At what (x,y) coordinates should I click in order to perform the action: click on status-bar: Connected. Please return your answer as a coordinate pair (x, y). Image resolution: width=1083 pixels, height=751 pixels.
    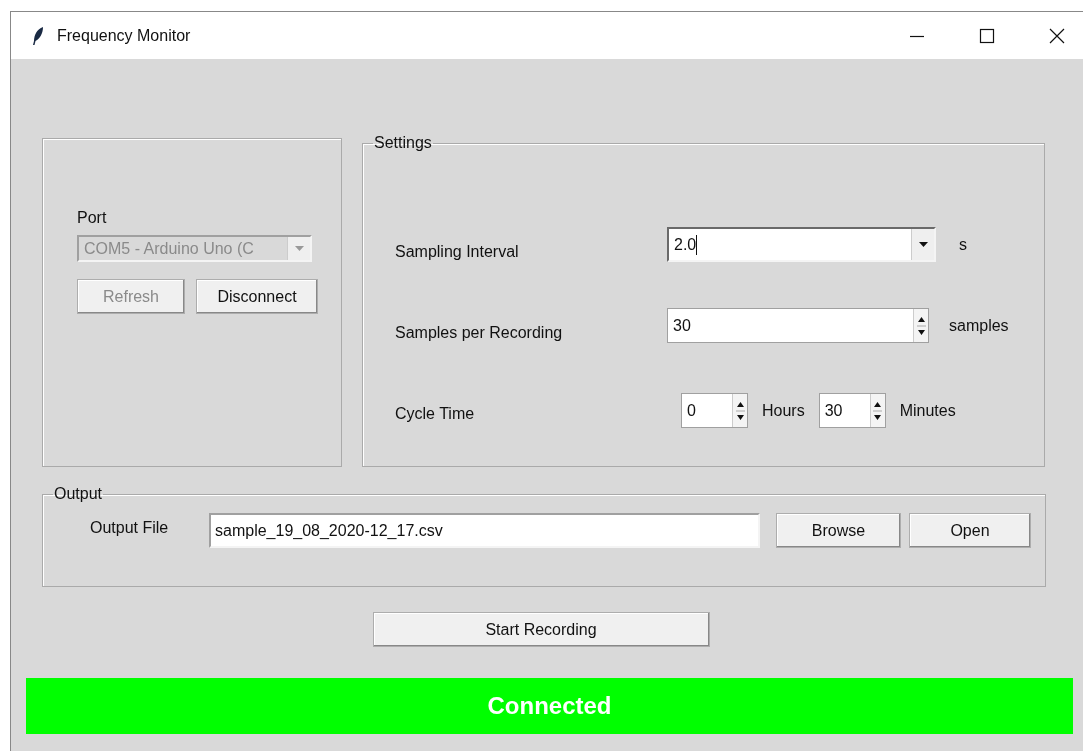
    Looking at the image, I should click on (549, 706).